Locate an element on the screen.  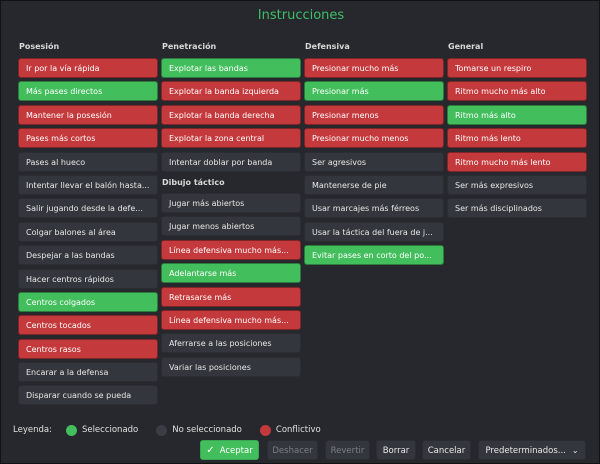
instruction-centros-colgados-button: Centros colgados is located at coordinates (88, 301).